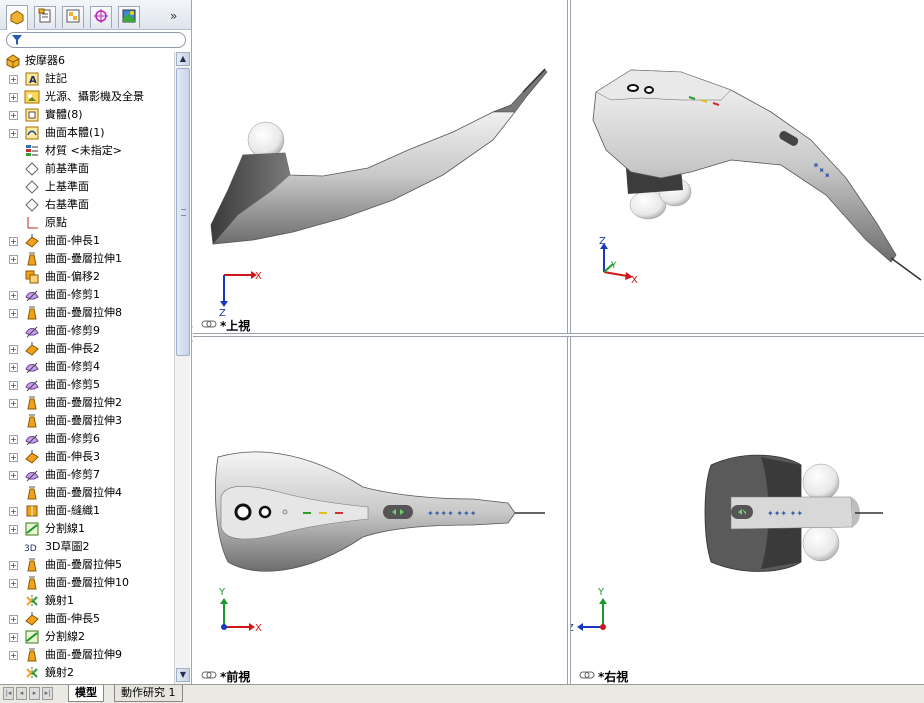 This screenshot has height=703, width=924. What do you see at coordinates (129, 17) in the screenshot?
I see `display-manager-tab` at bounding box center [129, 17].